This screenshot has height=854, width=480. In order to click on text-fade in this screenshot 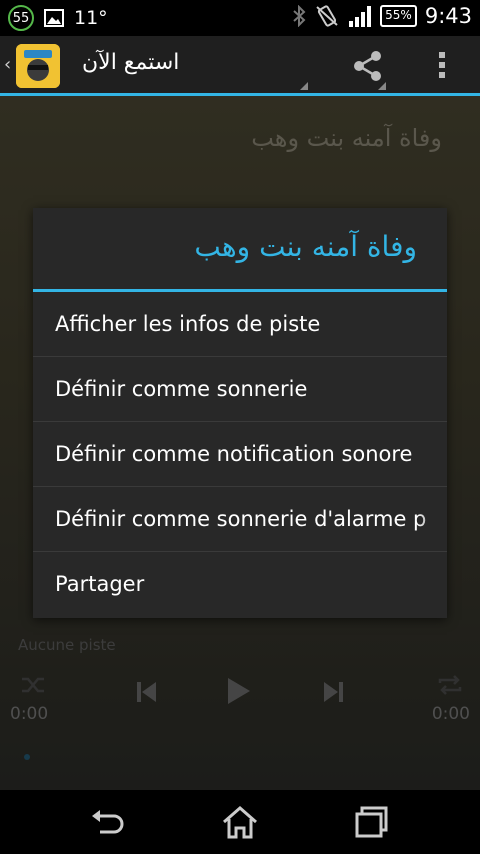, I will do `click(432, 519)`.